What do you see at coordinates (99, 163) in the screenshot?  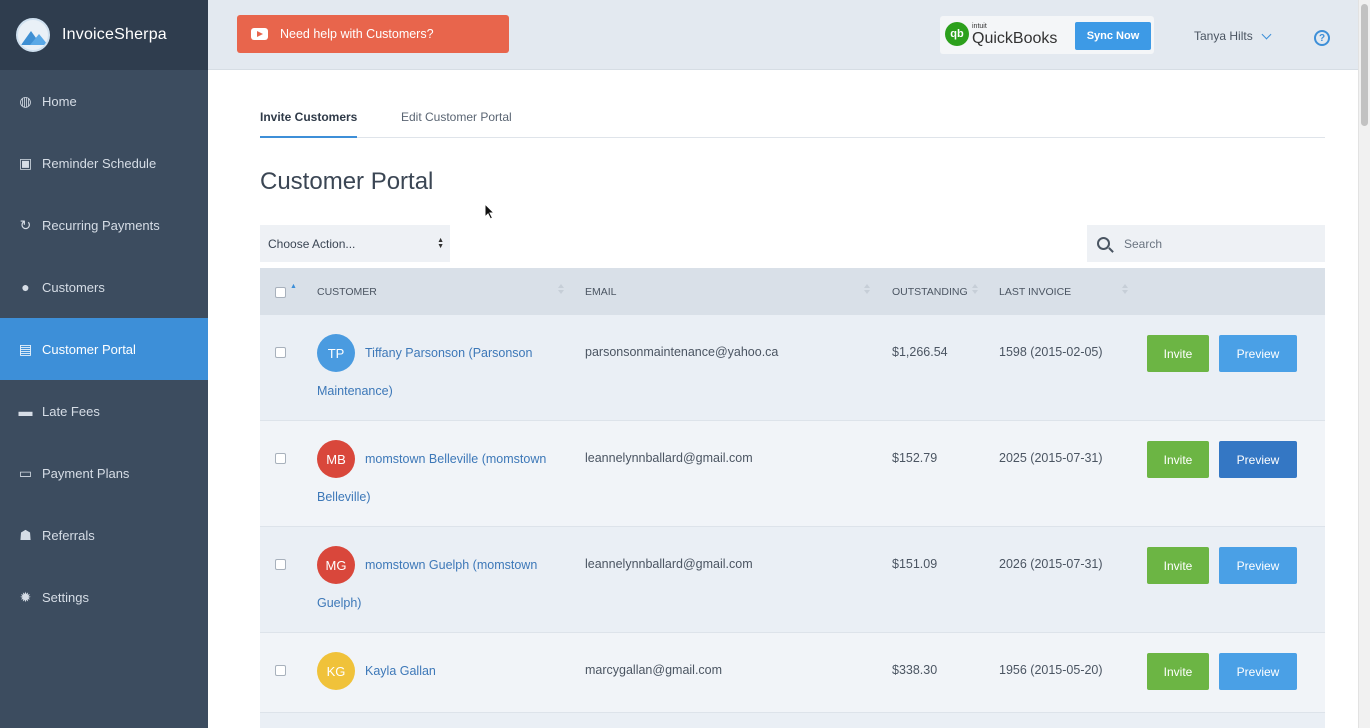 I see `sidebar-item-label: Reminder Schedule` at bounding box center [99, 163].